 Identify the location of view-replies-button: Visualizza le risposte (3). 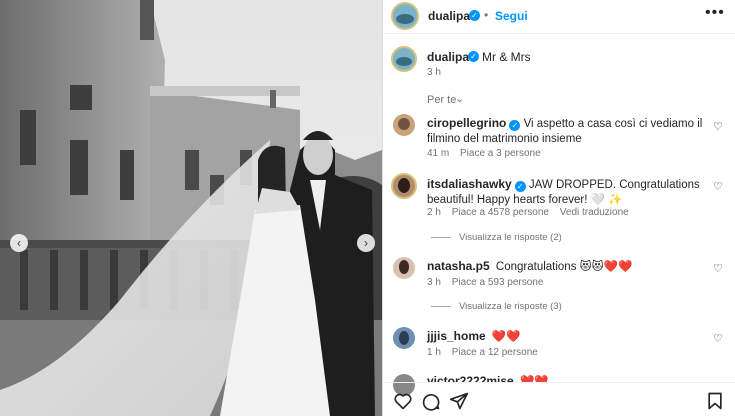
(496, 306).